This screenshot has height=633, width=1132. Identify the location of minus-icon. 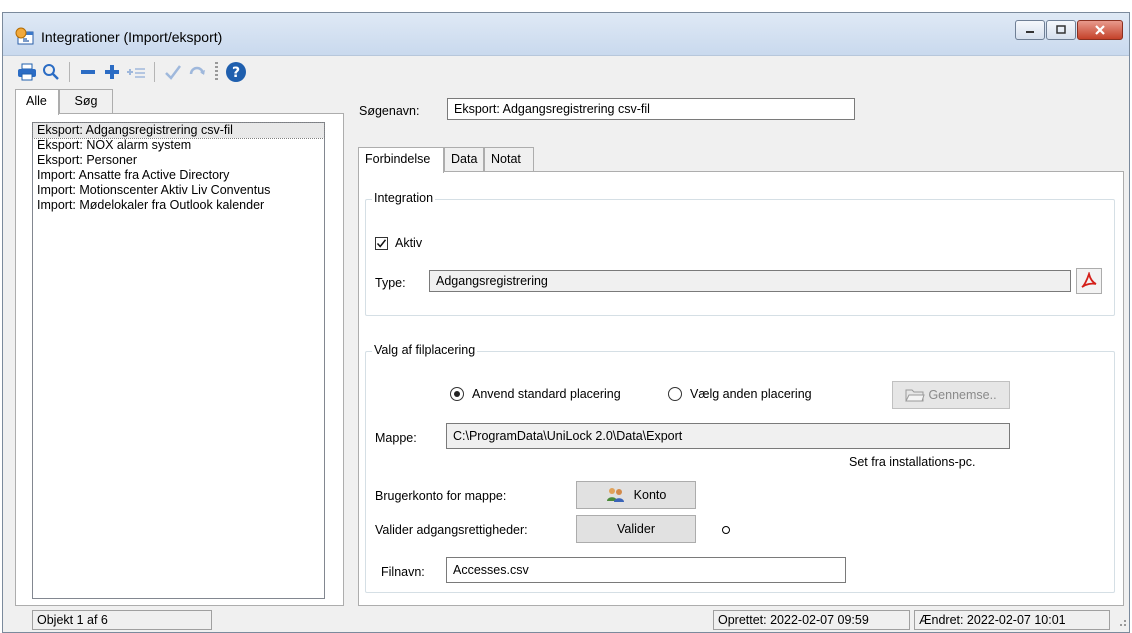
(88, 72).